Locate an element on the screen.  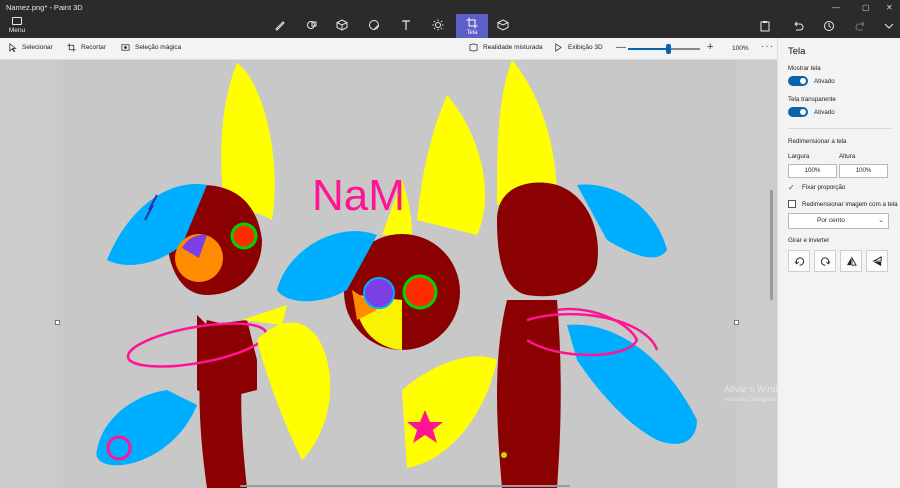
flip-vertical-button is located at coordinates (877, 261).